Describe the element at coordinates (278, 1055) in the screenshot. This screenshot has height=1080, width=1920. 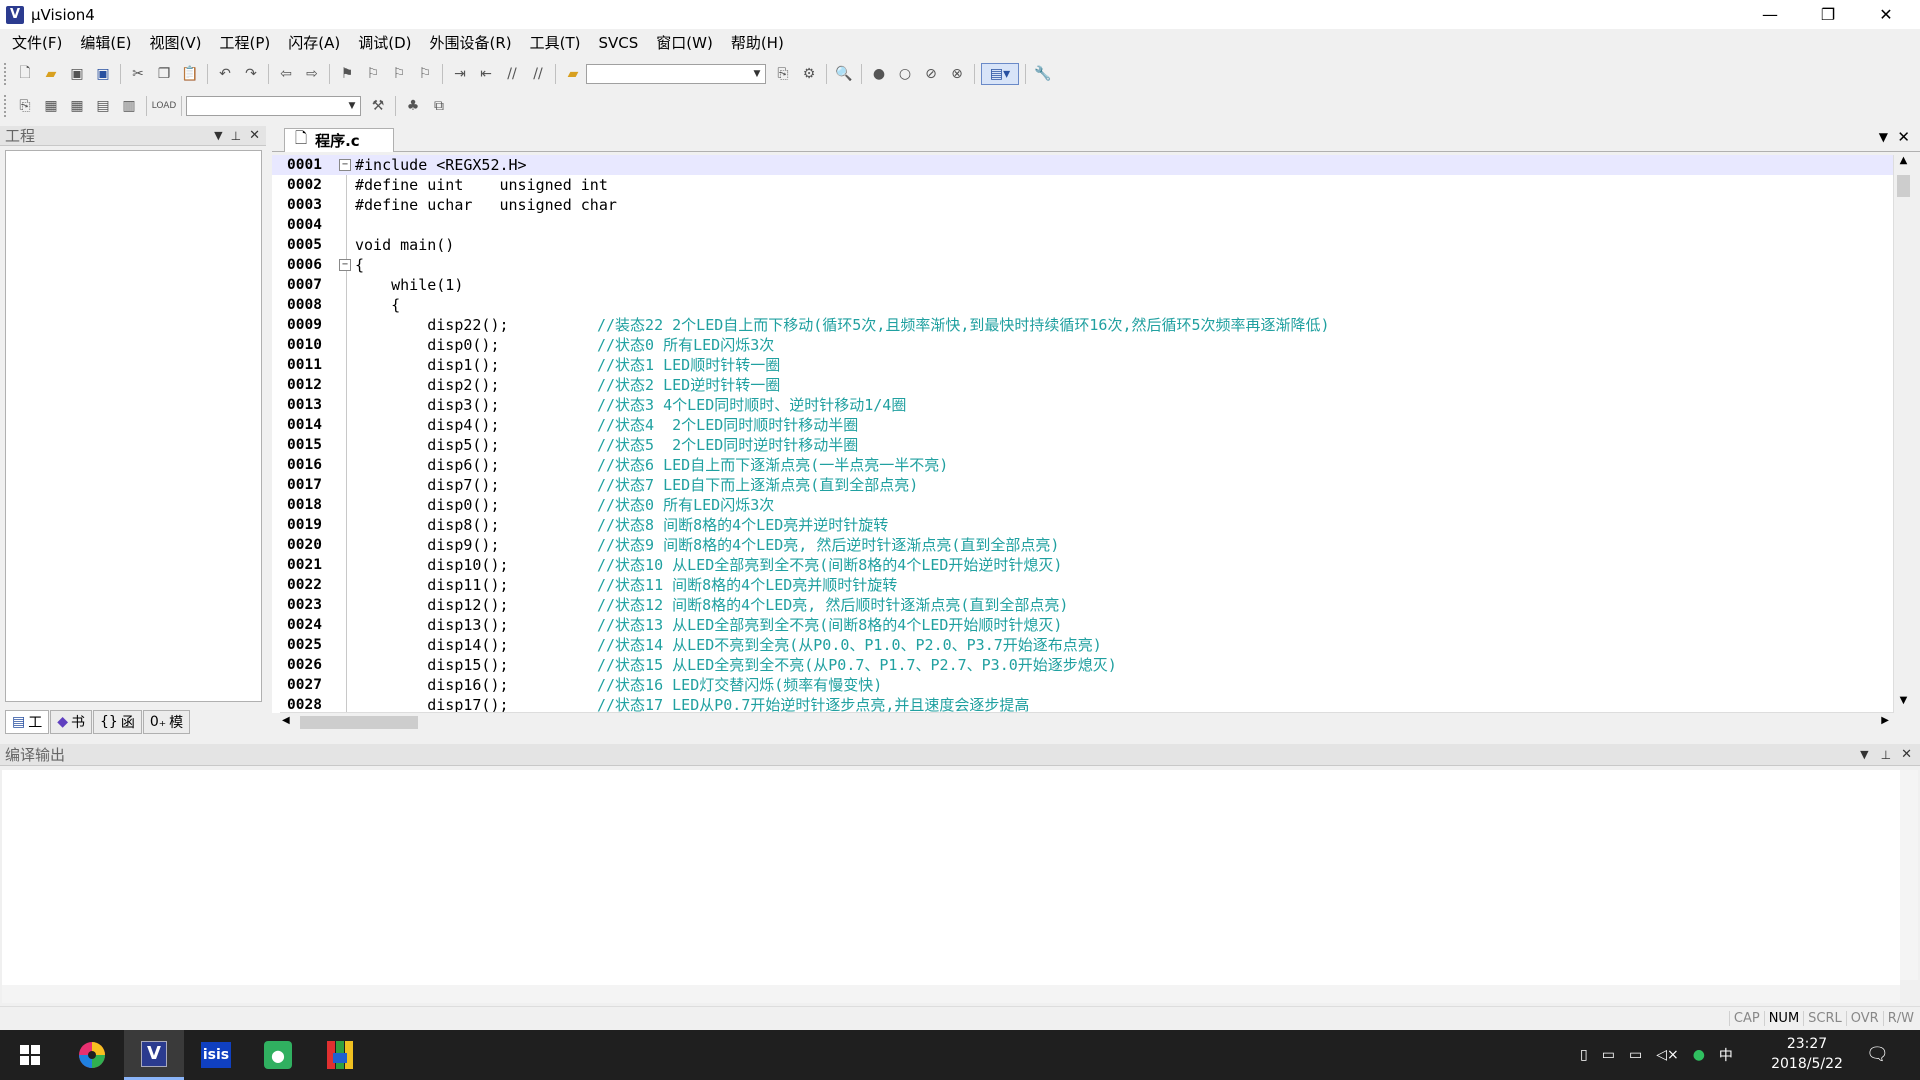
I see `taskbar-panda-app: ●` at that location.